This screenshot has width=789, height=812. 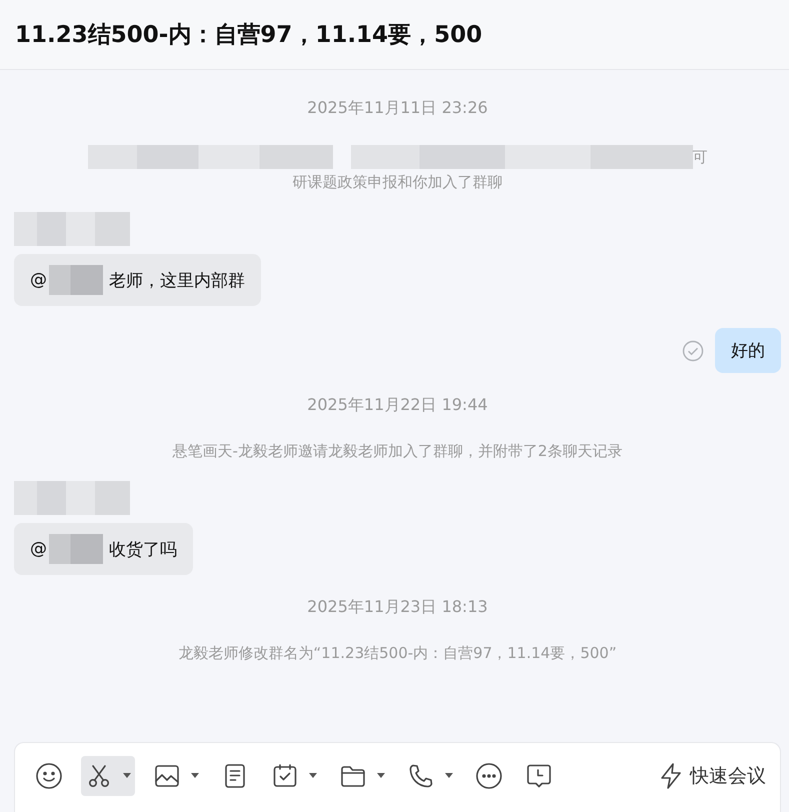 What do you see at coordinates (397, 405) in the screenshot?
I see `timestamp: 2025年11月22日 19:44` at bounding box center [397, 405].